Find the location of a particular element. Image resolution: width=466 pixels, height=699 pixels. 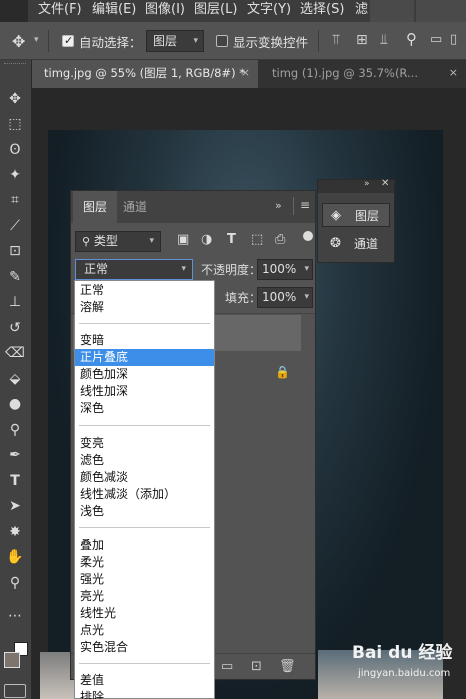

blur-tool-icon: ● is located at coordinates (15, 404).